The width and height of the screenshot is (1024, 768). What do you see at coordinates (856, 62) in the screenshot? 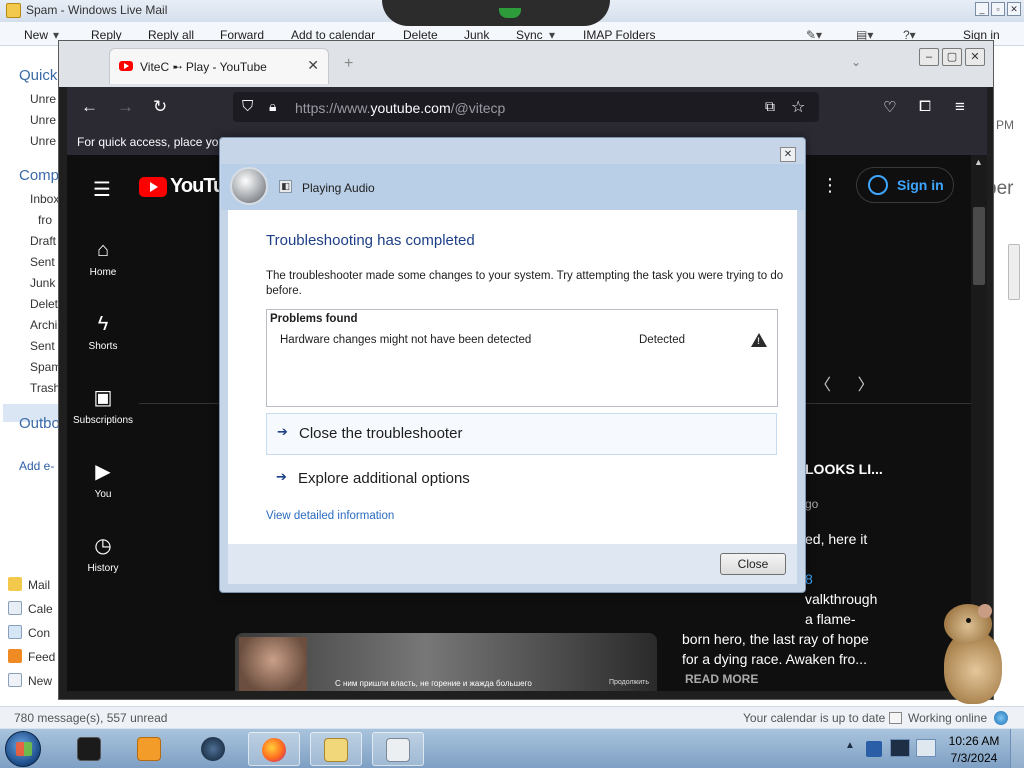
I see `list-tabs-icon: ⌄` at bounding box center [856, 62].